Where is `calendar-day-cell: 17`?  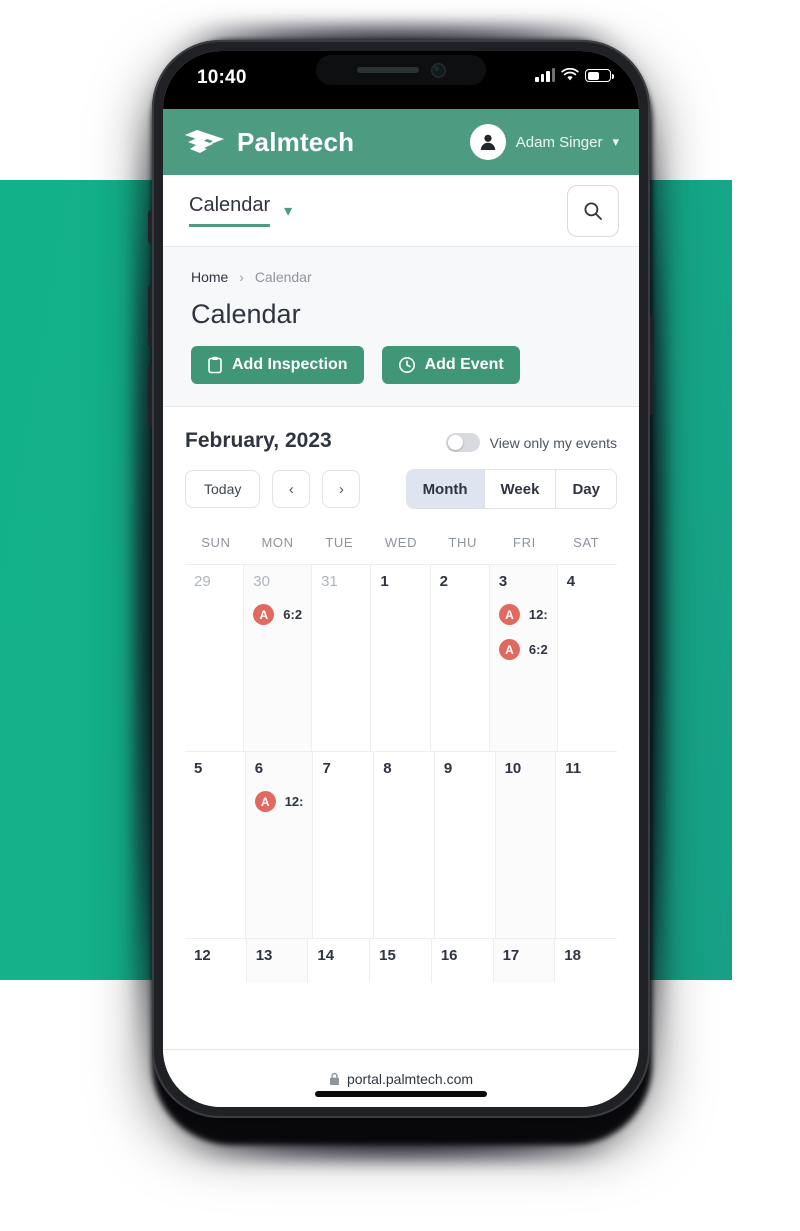 calendar-day-cell: 17 is located at coordinates (524, 961).